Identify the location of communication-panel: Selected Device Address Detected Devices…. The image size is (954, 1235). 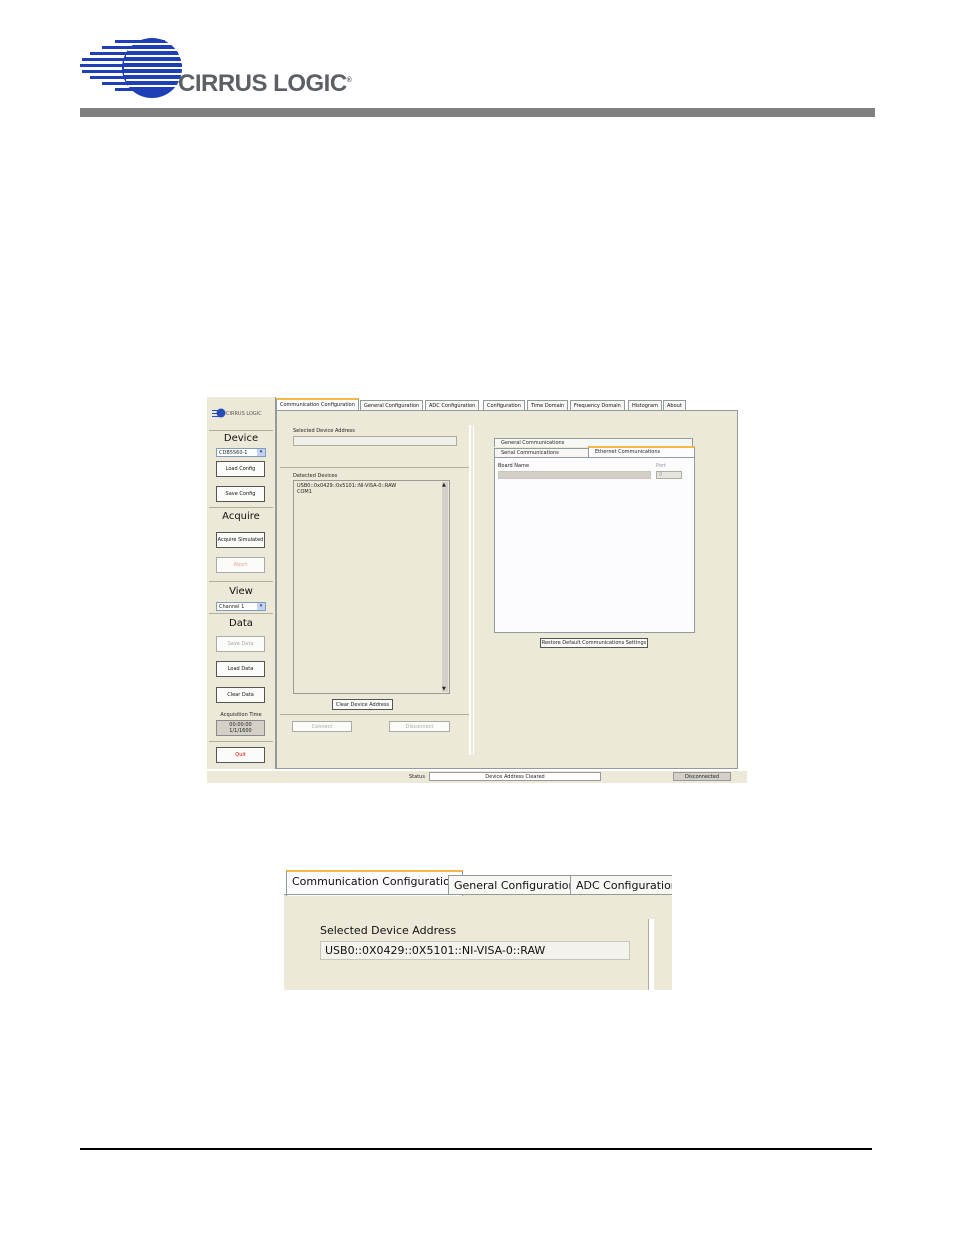
(507, 589).